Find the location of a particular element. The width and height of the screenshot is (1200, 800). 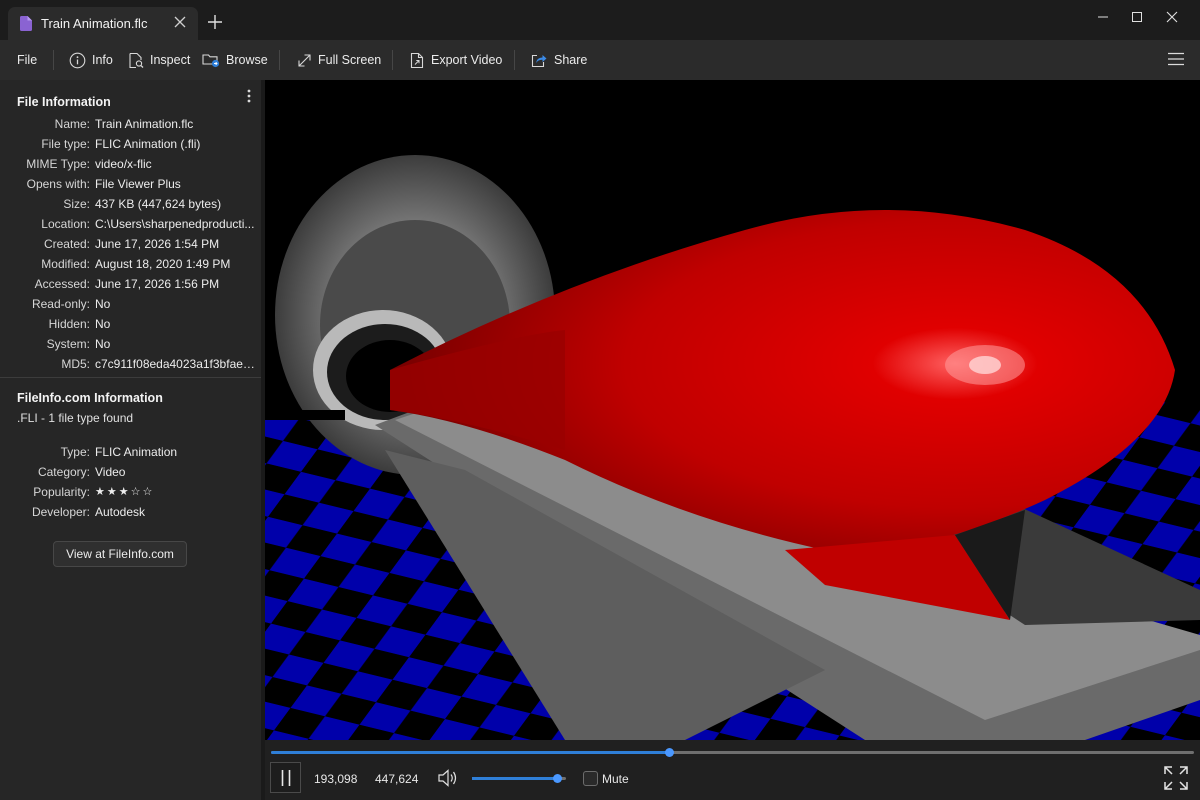

maximize-icon is located at coordinates (1137, 17).